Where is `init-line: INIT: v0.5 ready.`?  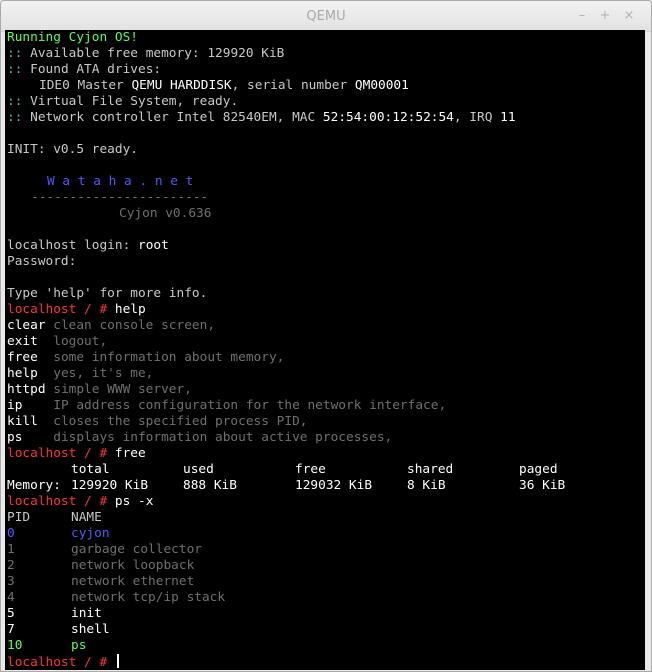 init-line: INIT: v0.5 ready. is located at coordinates (72, 149).